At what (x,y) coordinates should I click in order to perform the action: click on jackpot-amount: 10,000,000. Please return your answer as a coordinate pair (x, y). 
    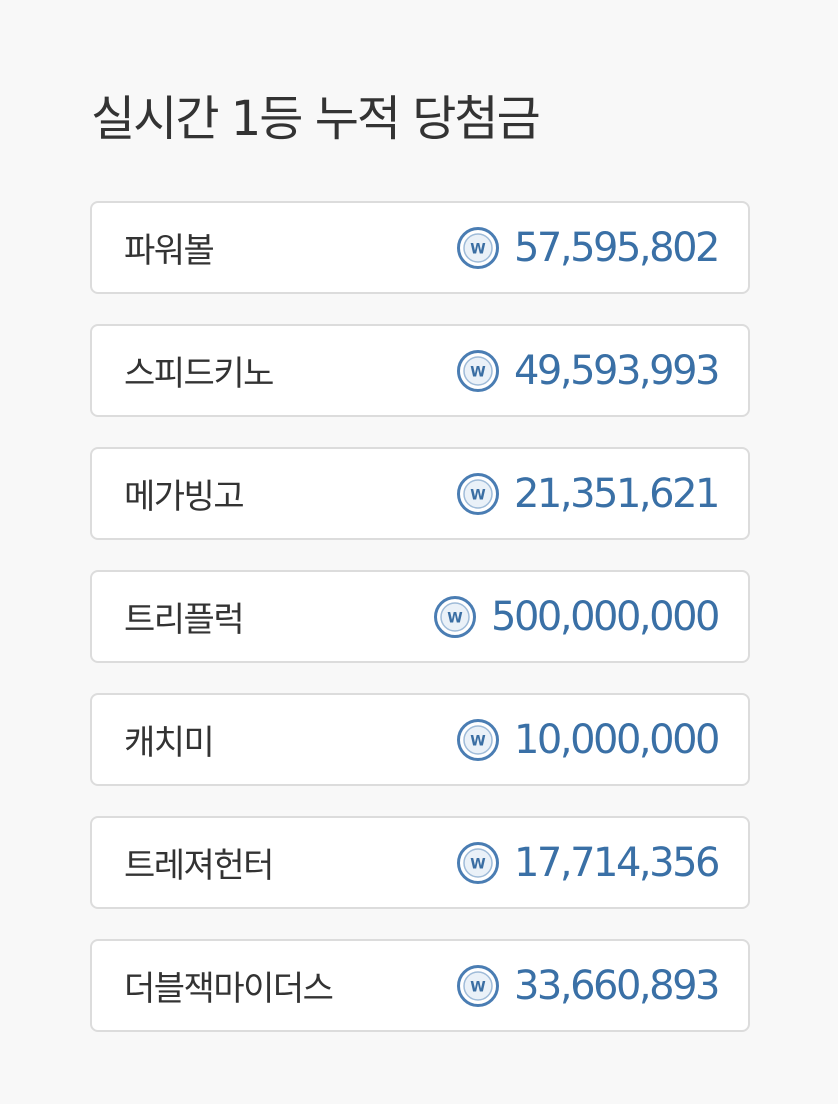
    Looking at the image, I should click on (617, 739).